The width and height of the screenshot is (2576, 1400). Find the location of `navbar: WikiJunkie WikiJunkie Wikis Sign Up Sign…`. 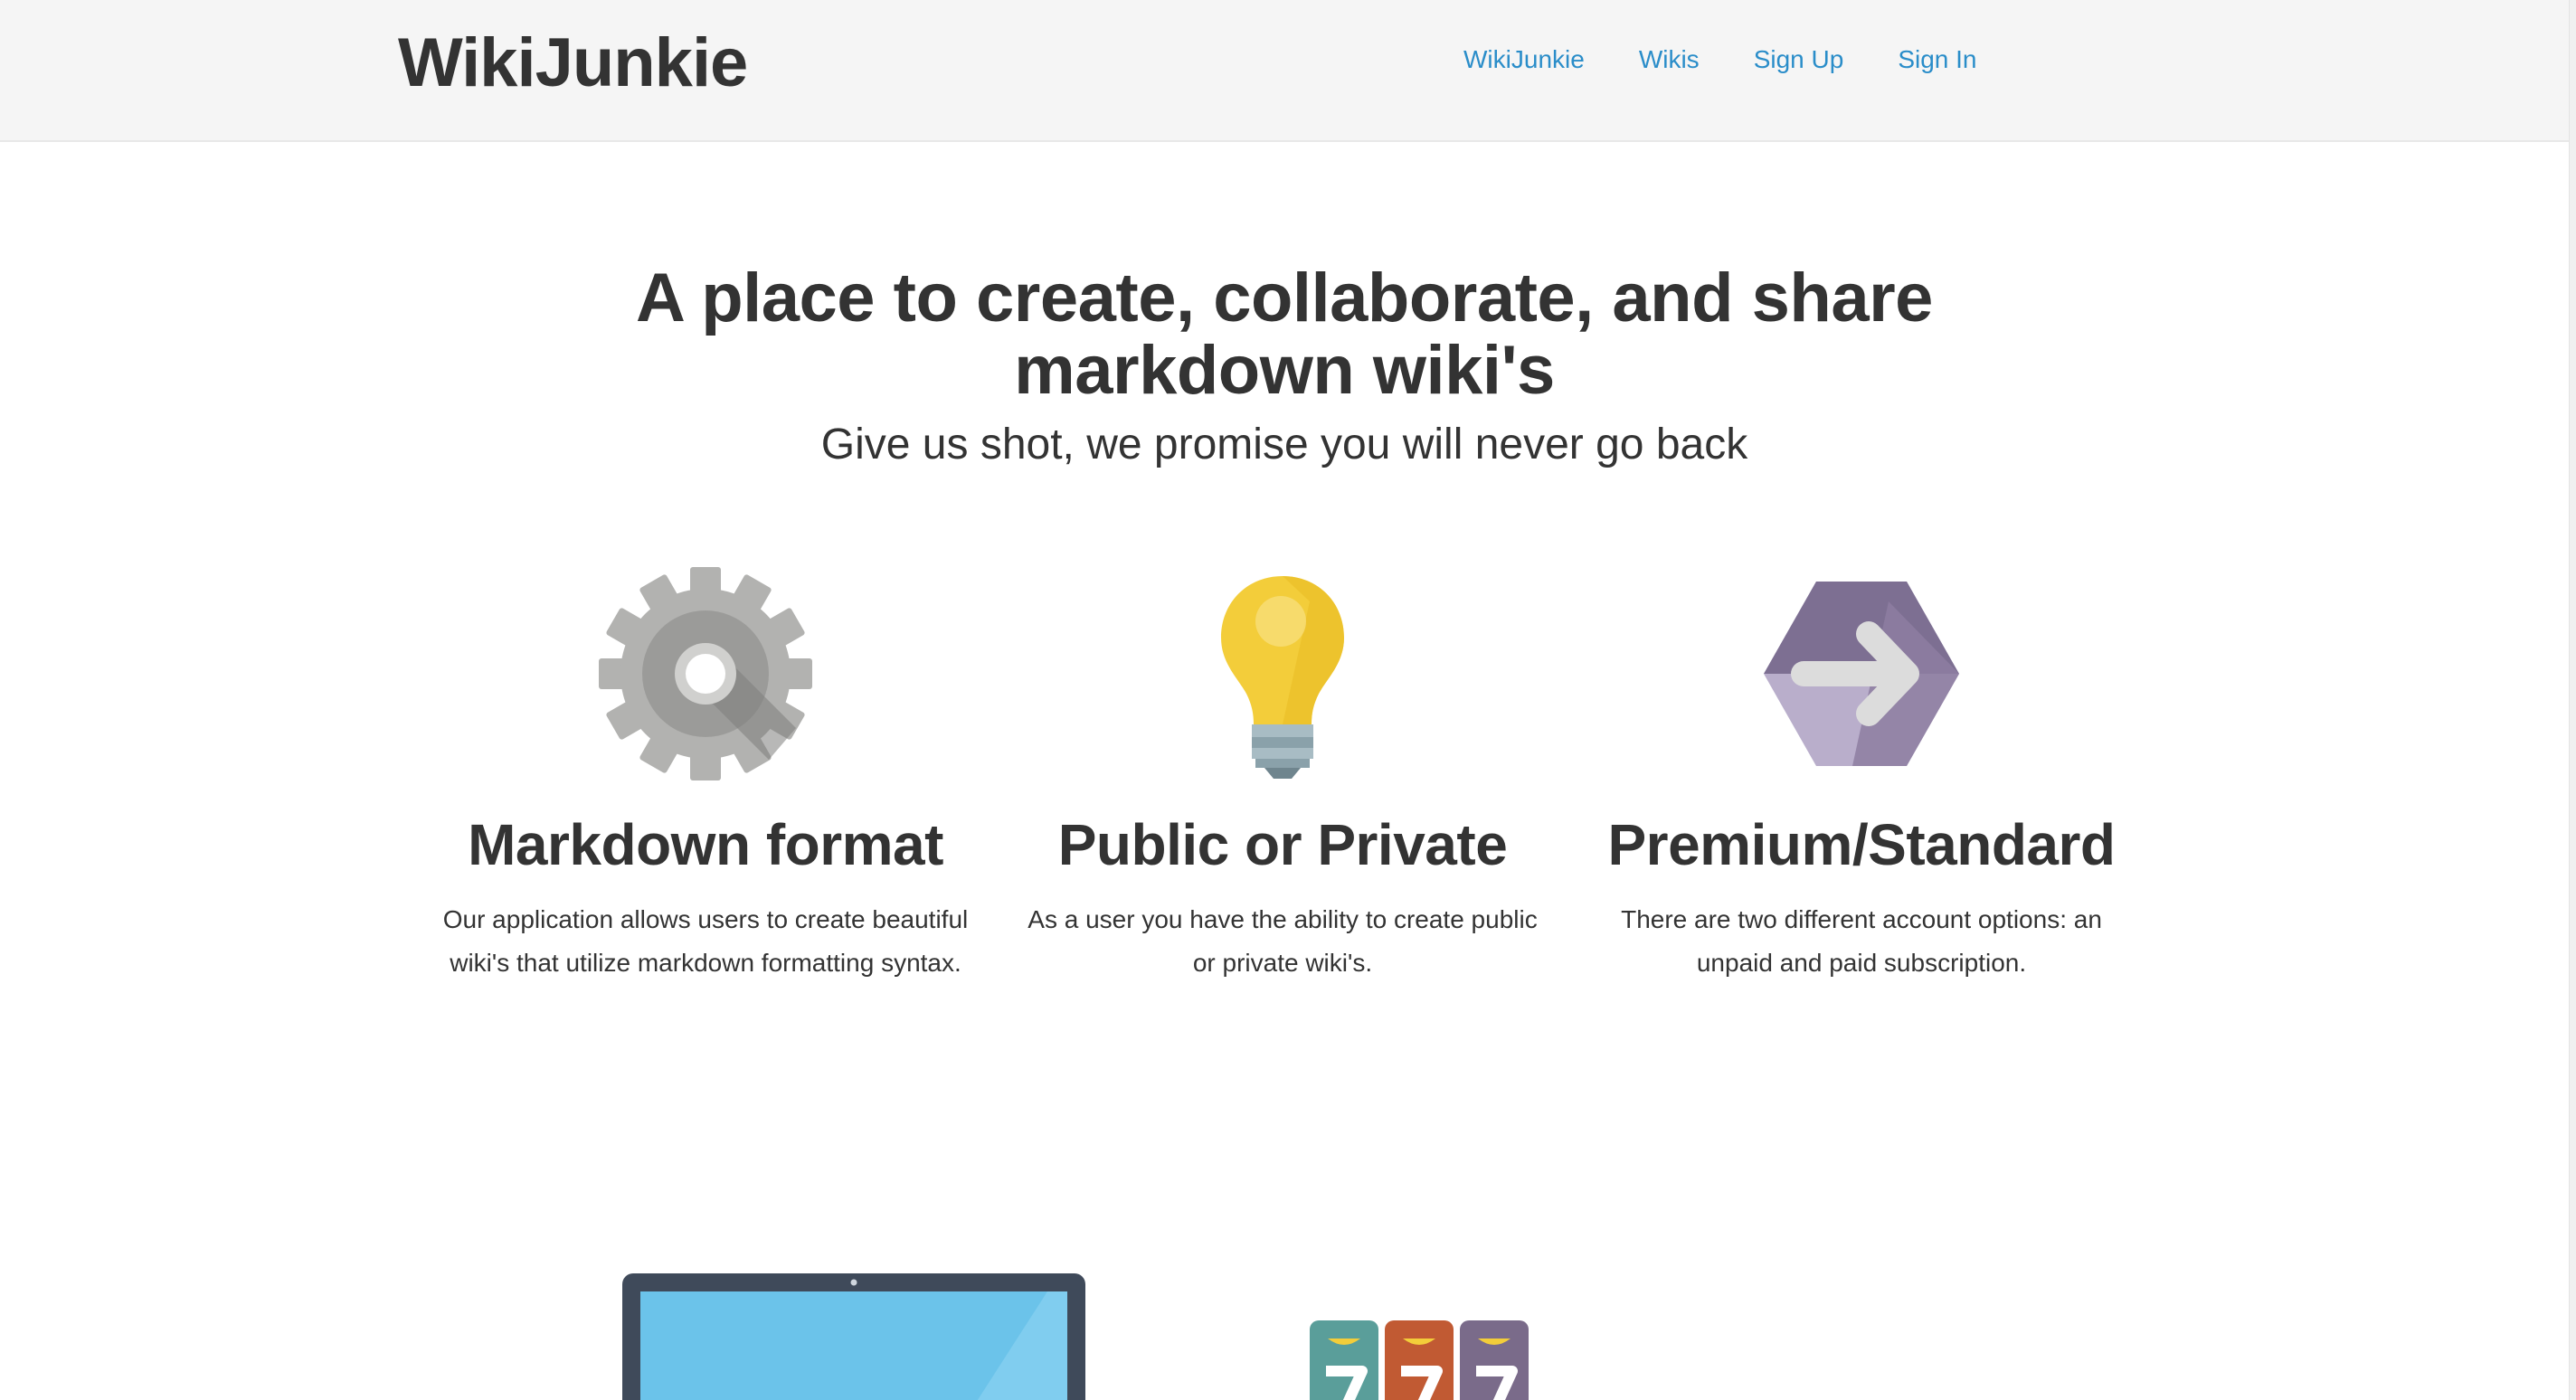

navbar: WikiJunkie WikiJunkie Wikis Sign Up Sign… is located at coordinates (1284, 71).